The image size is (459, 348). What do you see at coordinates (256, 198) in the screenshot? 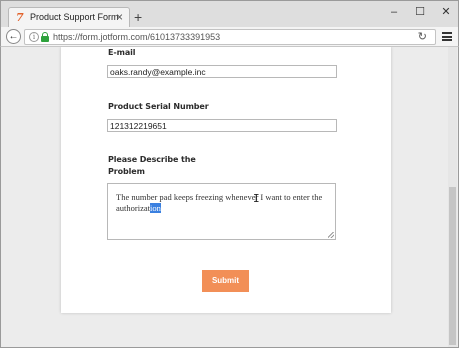
I see `text-cursor-icon: I` at bounding box center [256, 198].